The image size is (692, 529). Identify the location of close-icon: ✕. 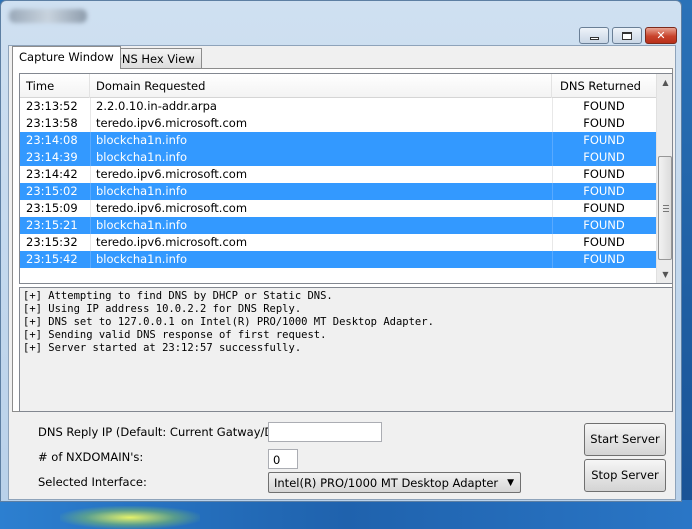
(661, 35).